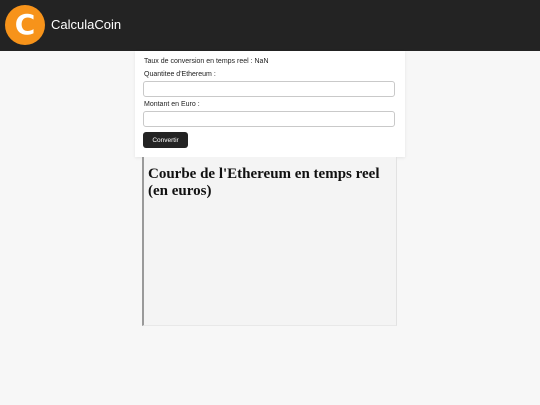 Image resolution: width=540 pixels, height=405 pixels. I want to click on ethereum-quantity-input, so click(269, 89).